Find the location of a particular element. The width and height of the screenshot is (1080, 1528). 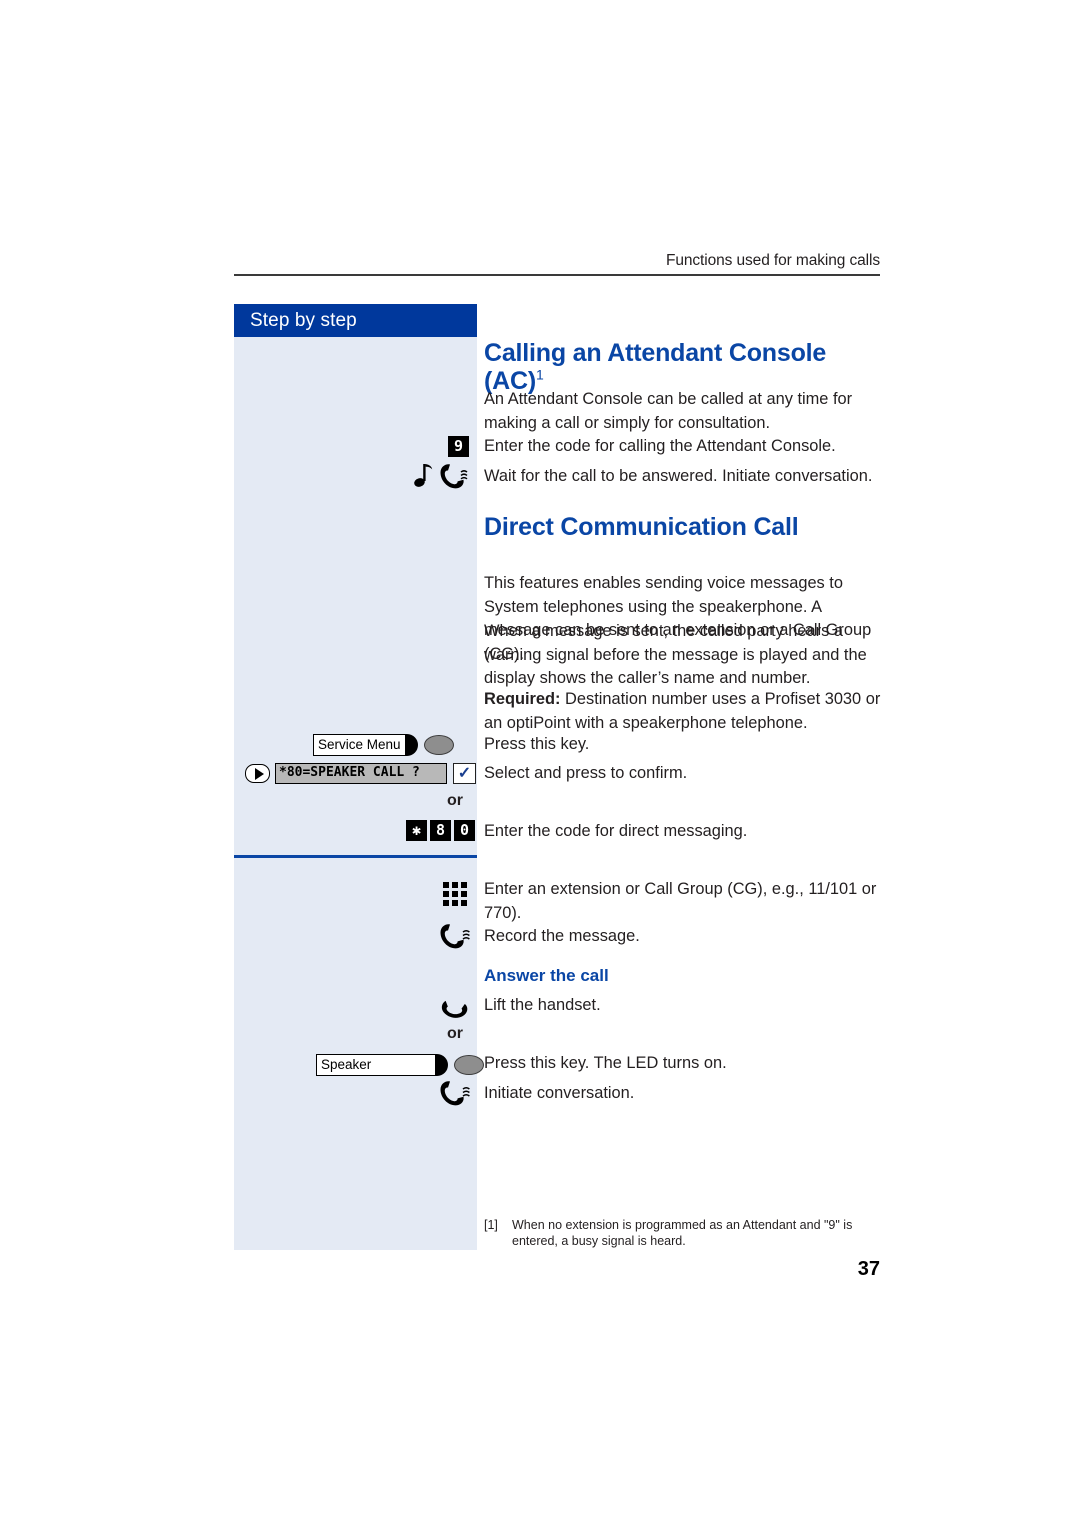

header-rule is located at coordinates (557, 275).